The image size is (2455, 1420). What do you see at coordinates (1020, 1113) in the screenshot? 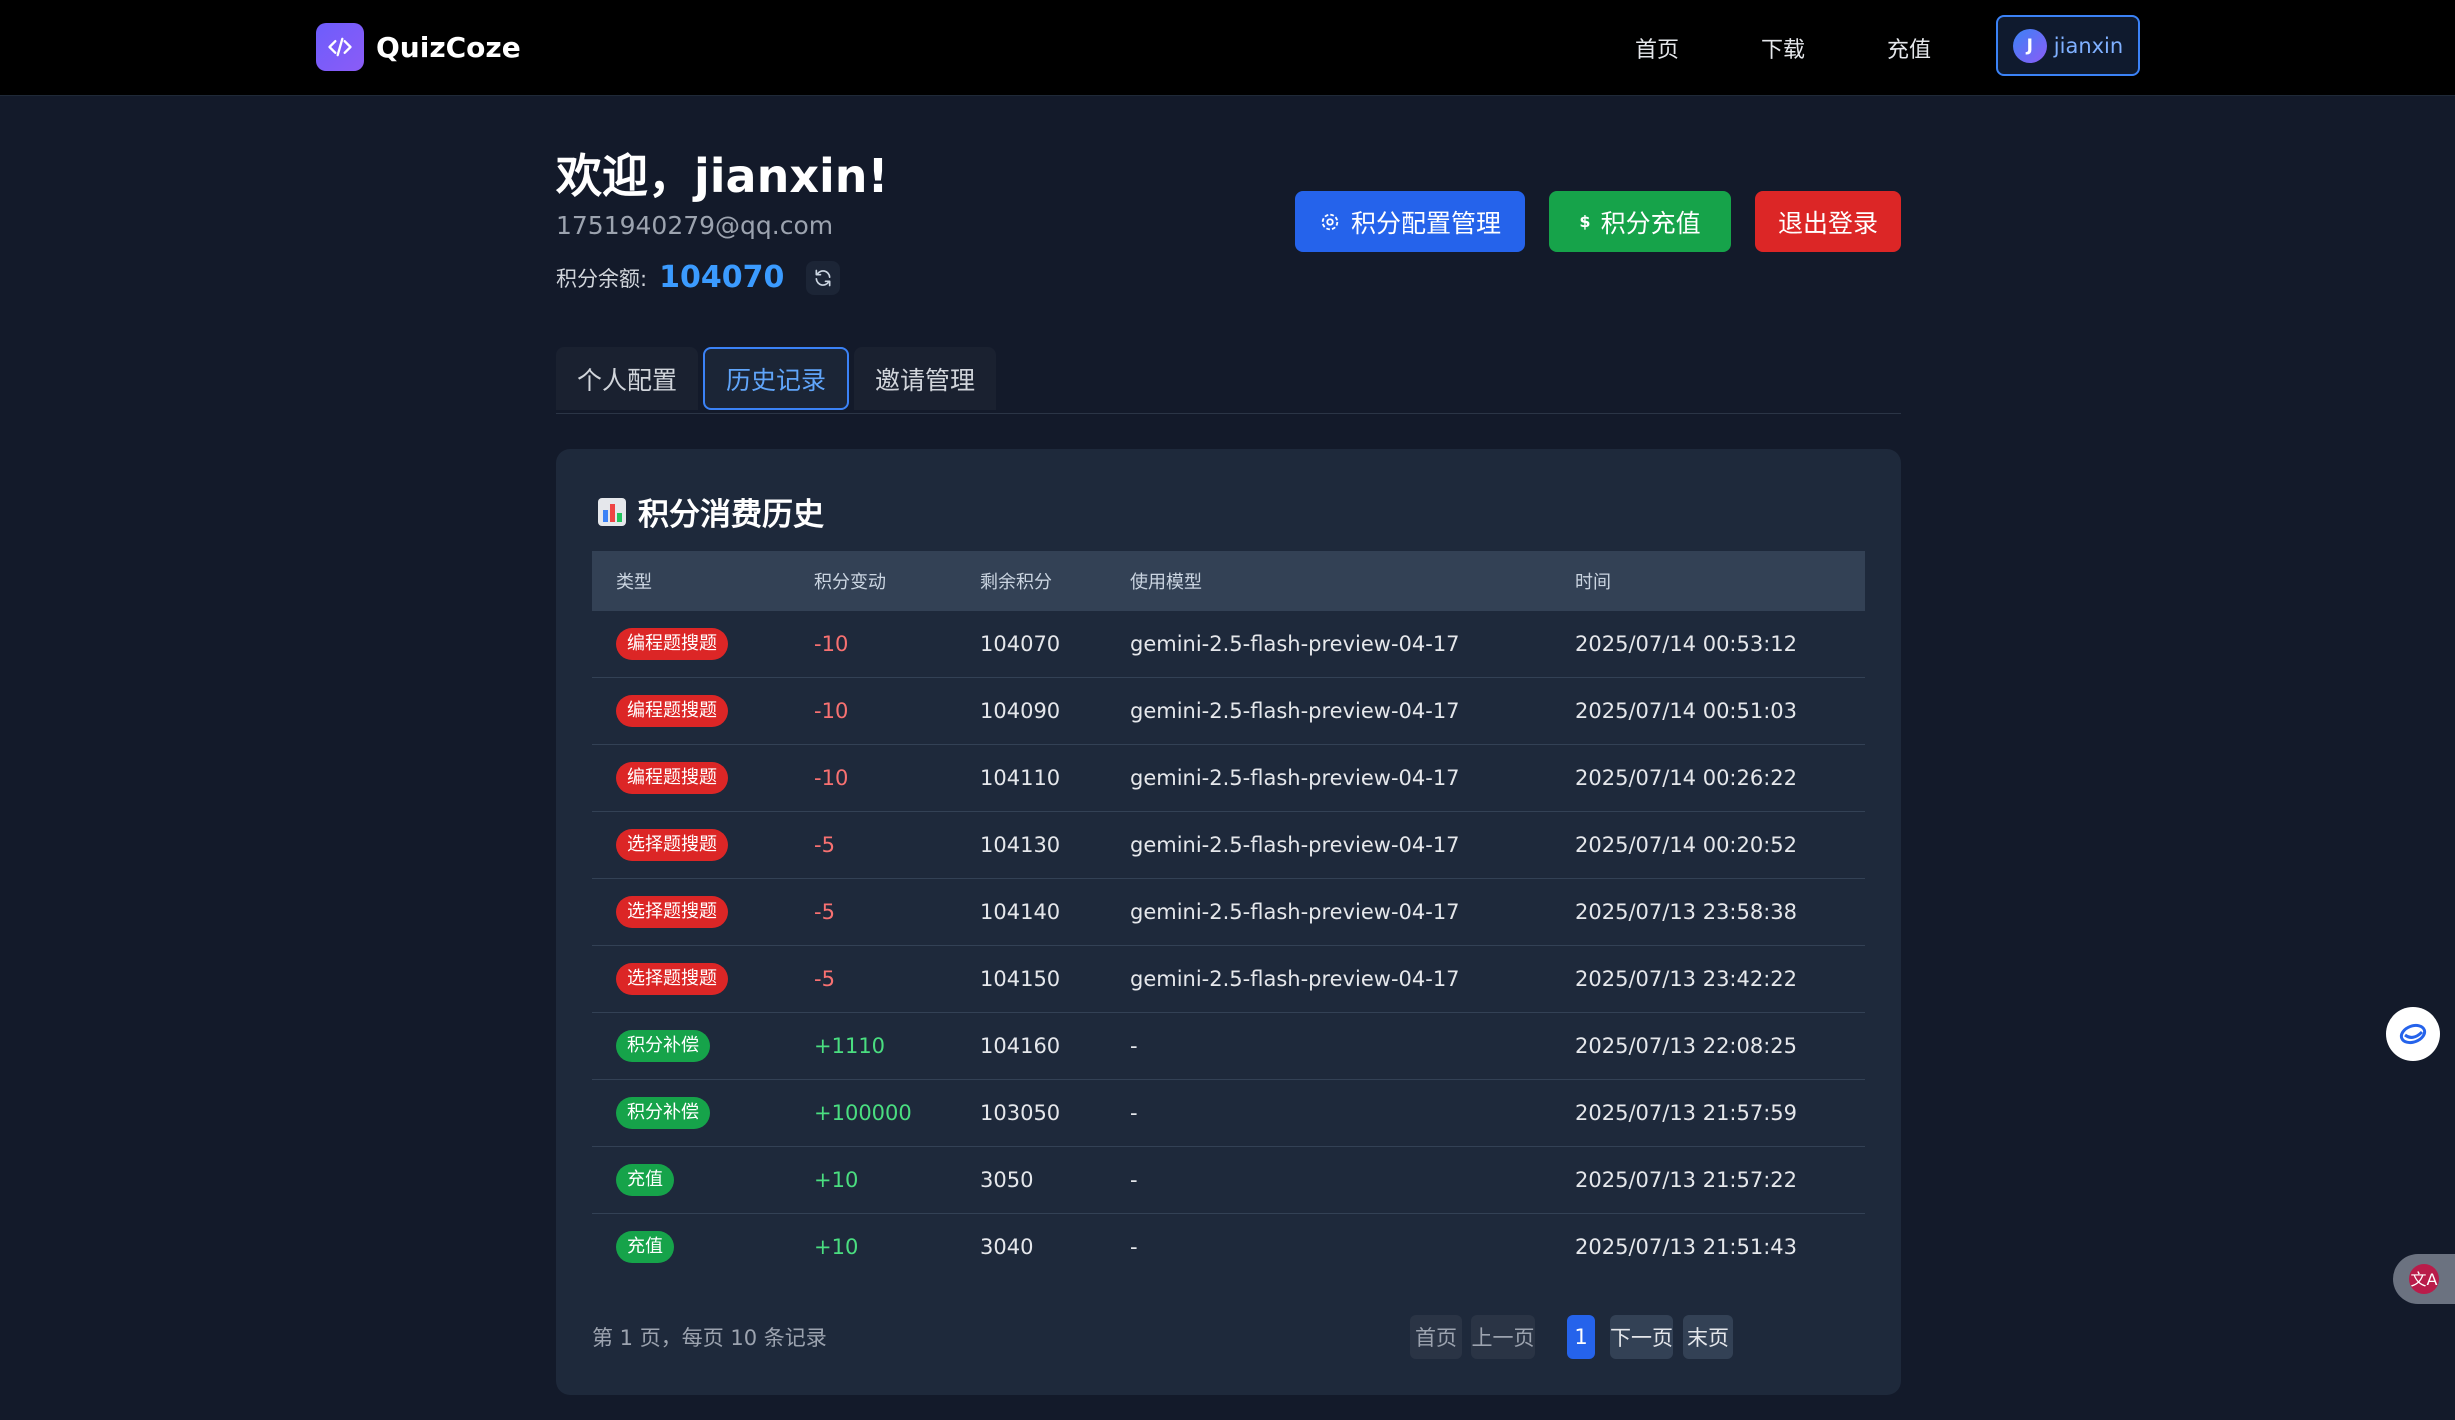
I see `remaining-cell: 103050` at bounding box center [1020, 1113].